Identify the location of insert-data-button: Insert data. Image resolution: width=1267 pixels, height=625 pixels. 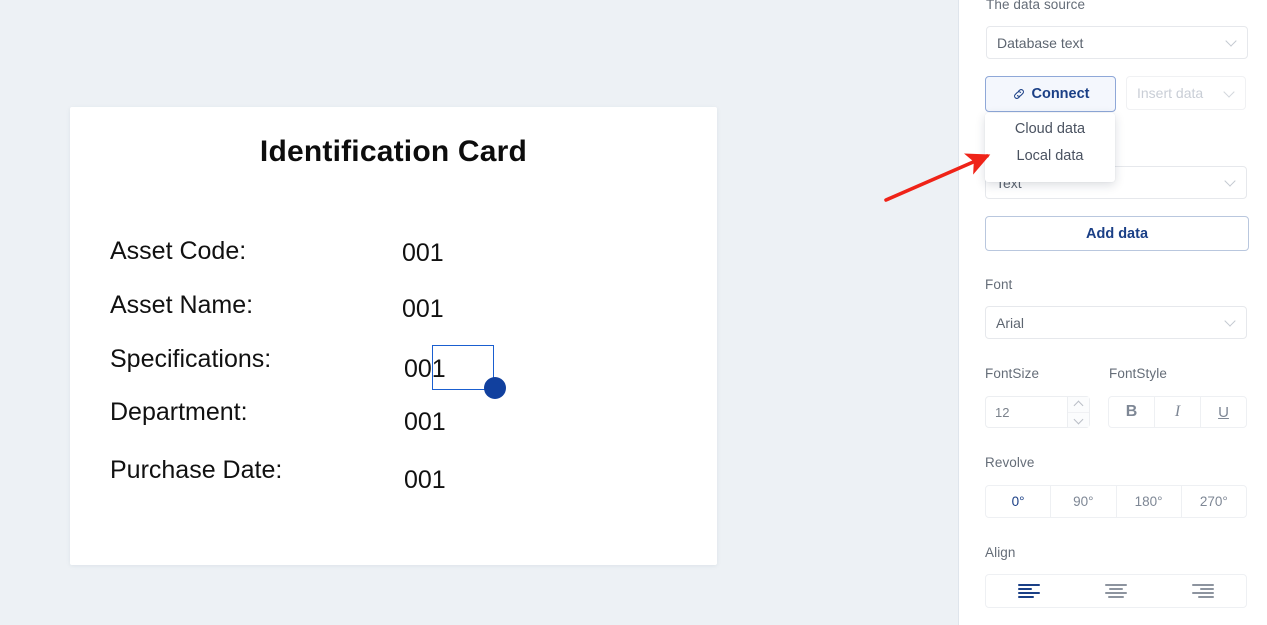
(1186, 93).